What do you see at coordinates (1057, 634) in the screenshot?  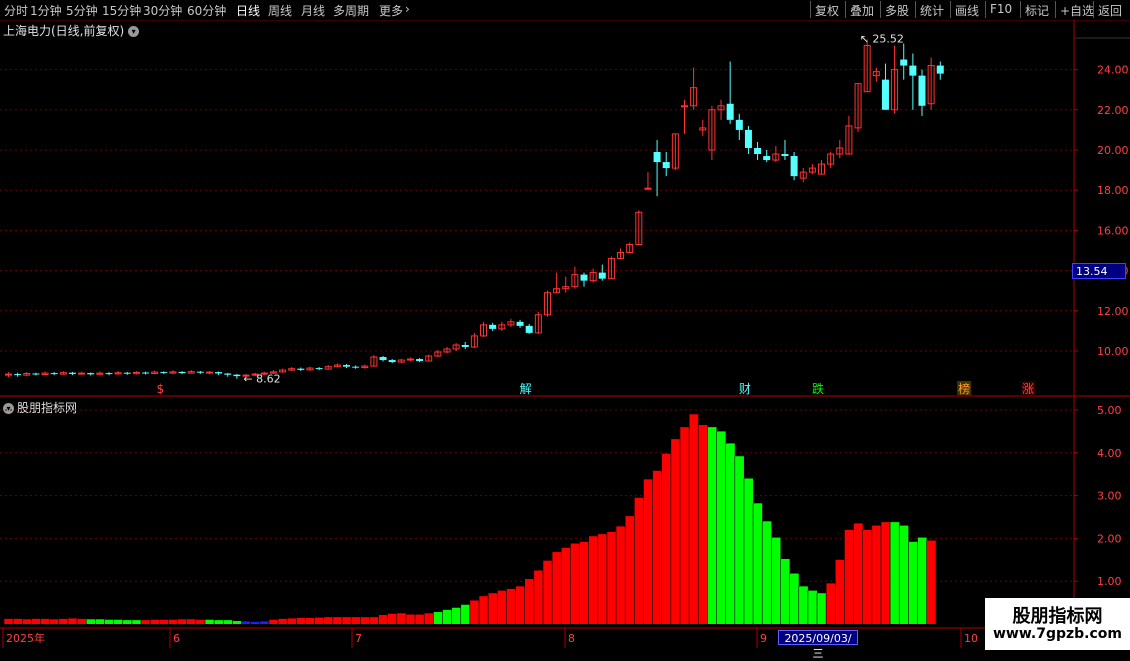 I see `watermark-line2: www.7gpzb.com` at bounding box center [1057, 634].